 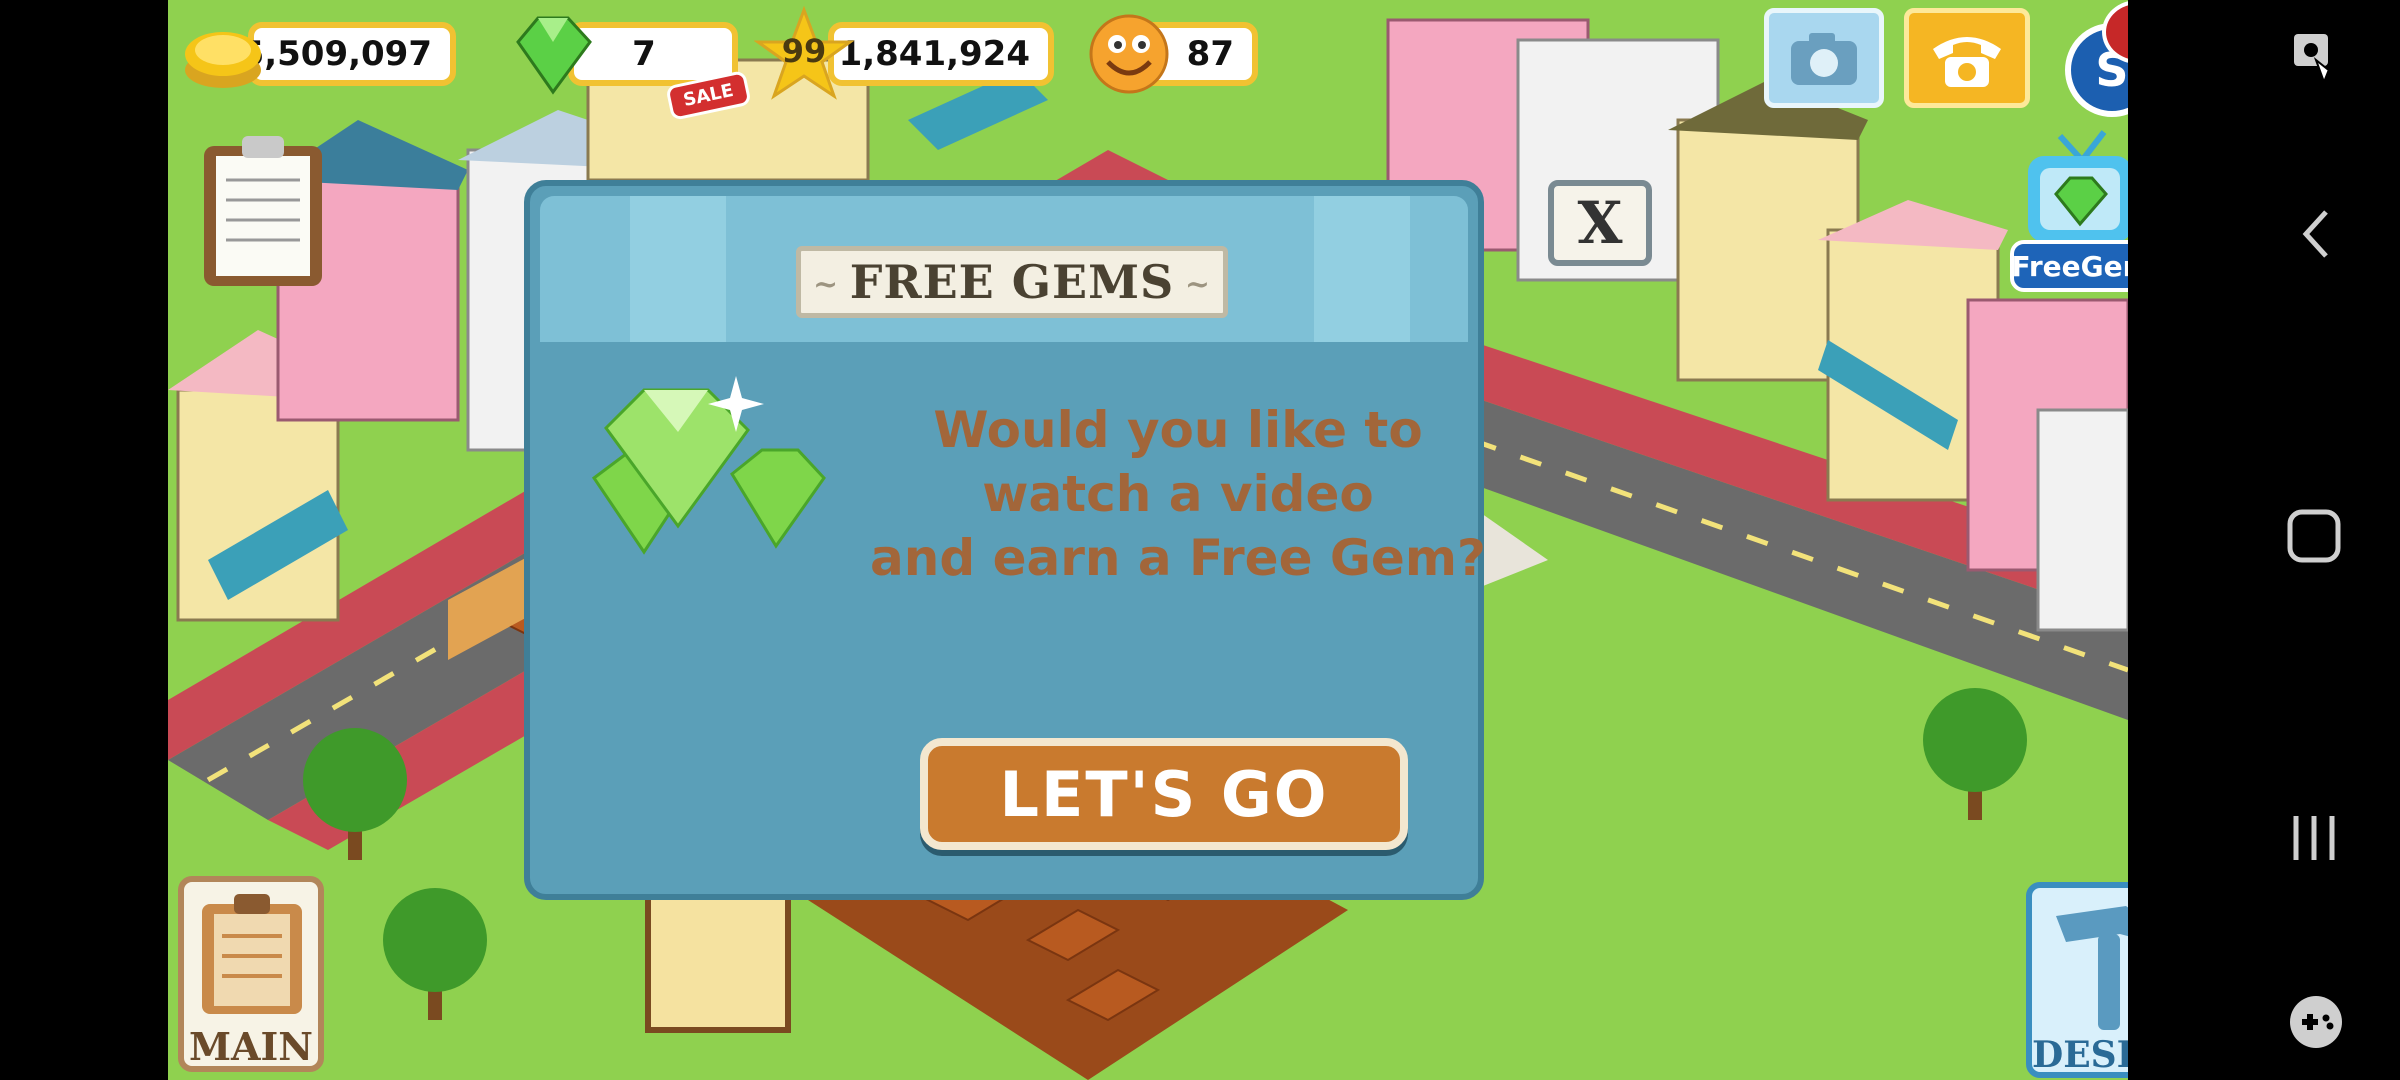 I want to click on message-line-1: Would you like to, so click(x=1178, y=430).